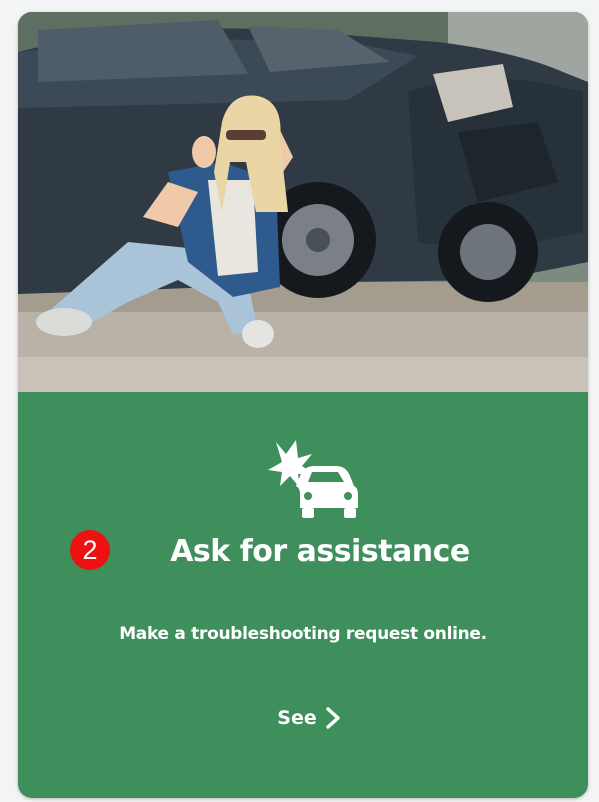 The height and width of the screenshot is (802, 599). I want to click on see-link: See, so click(309, 718).